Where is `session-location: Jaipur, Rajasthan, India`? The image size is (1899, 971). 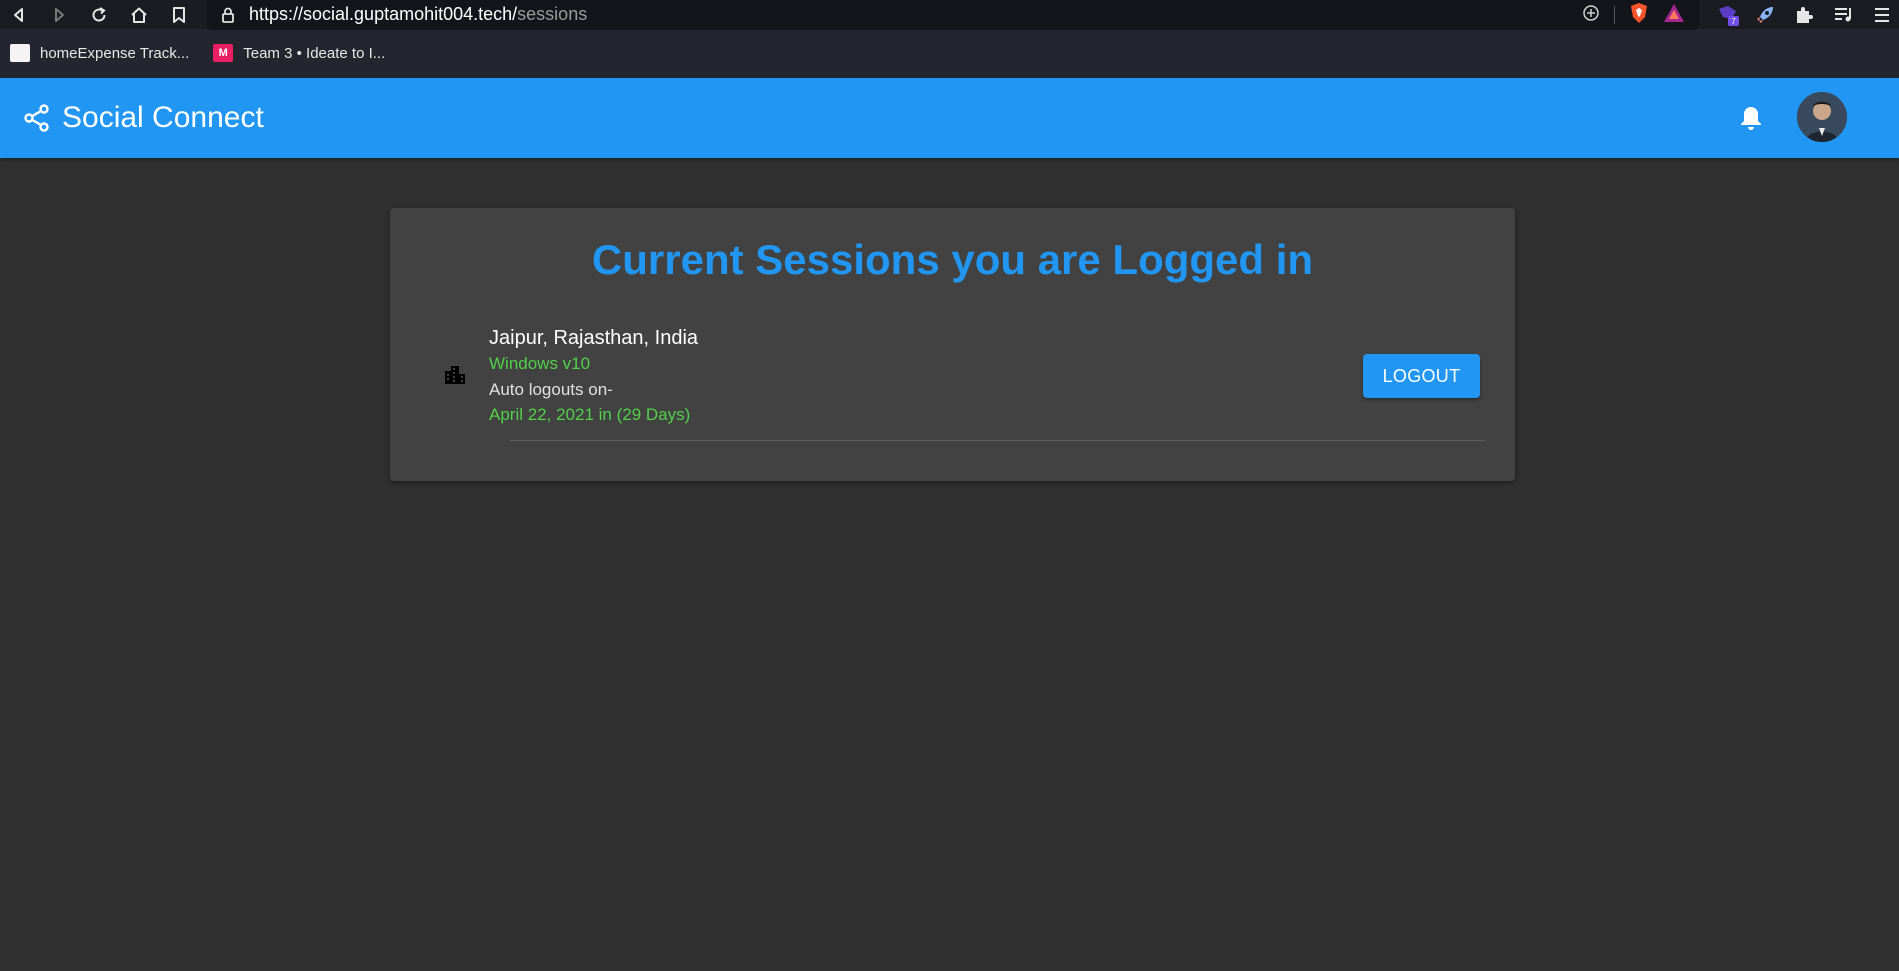 session-location: Jaipur, Rajasthan, India is located at coordinates (594, 338).